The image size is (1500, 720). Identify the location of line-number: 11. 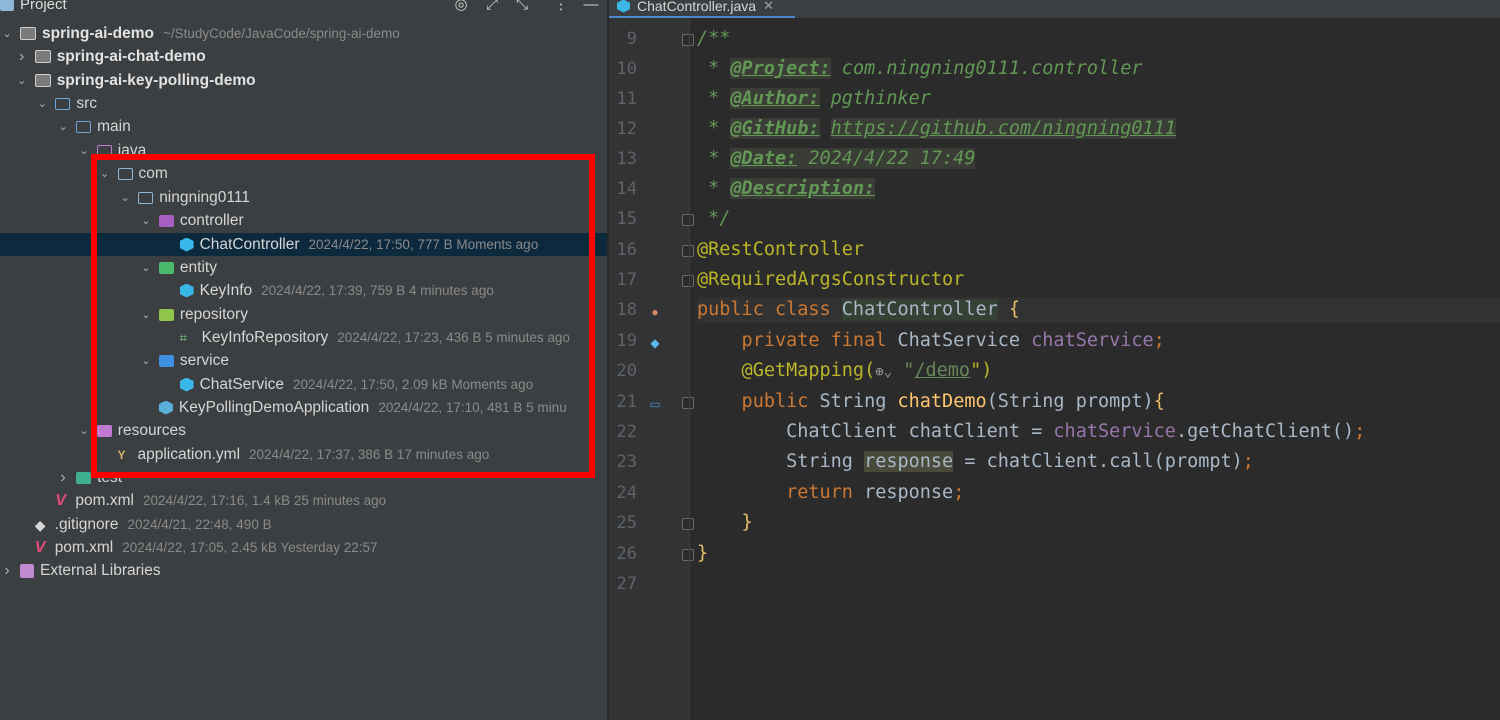
(623, 99).